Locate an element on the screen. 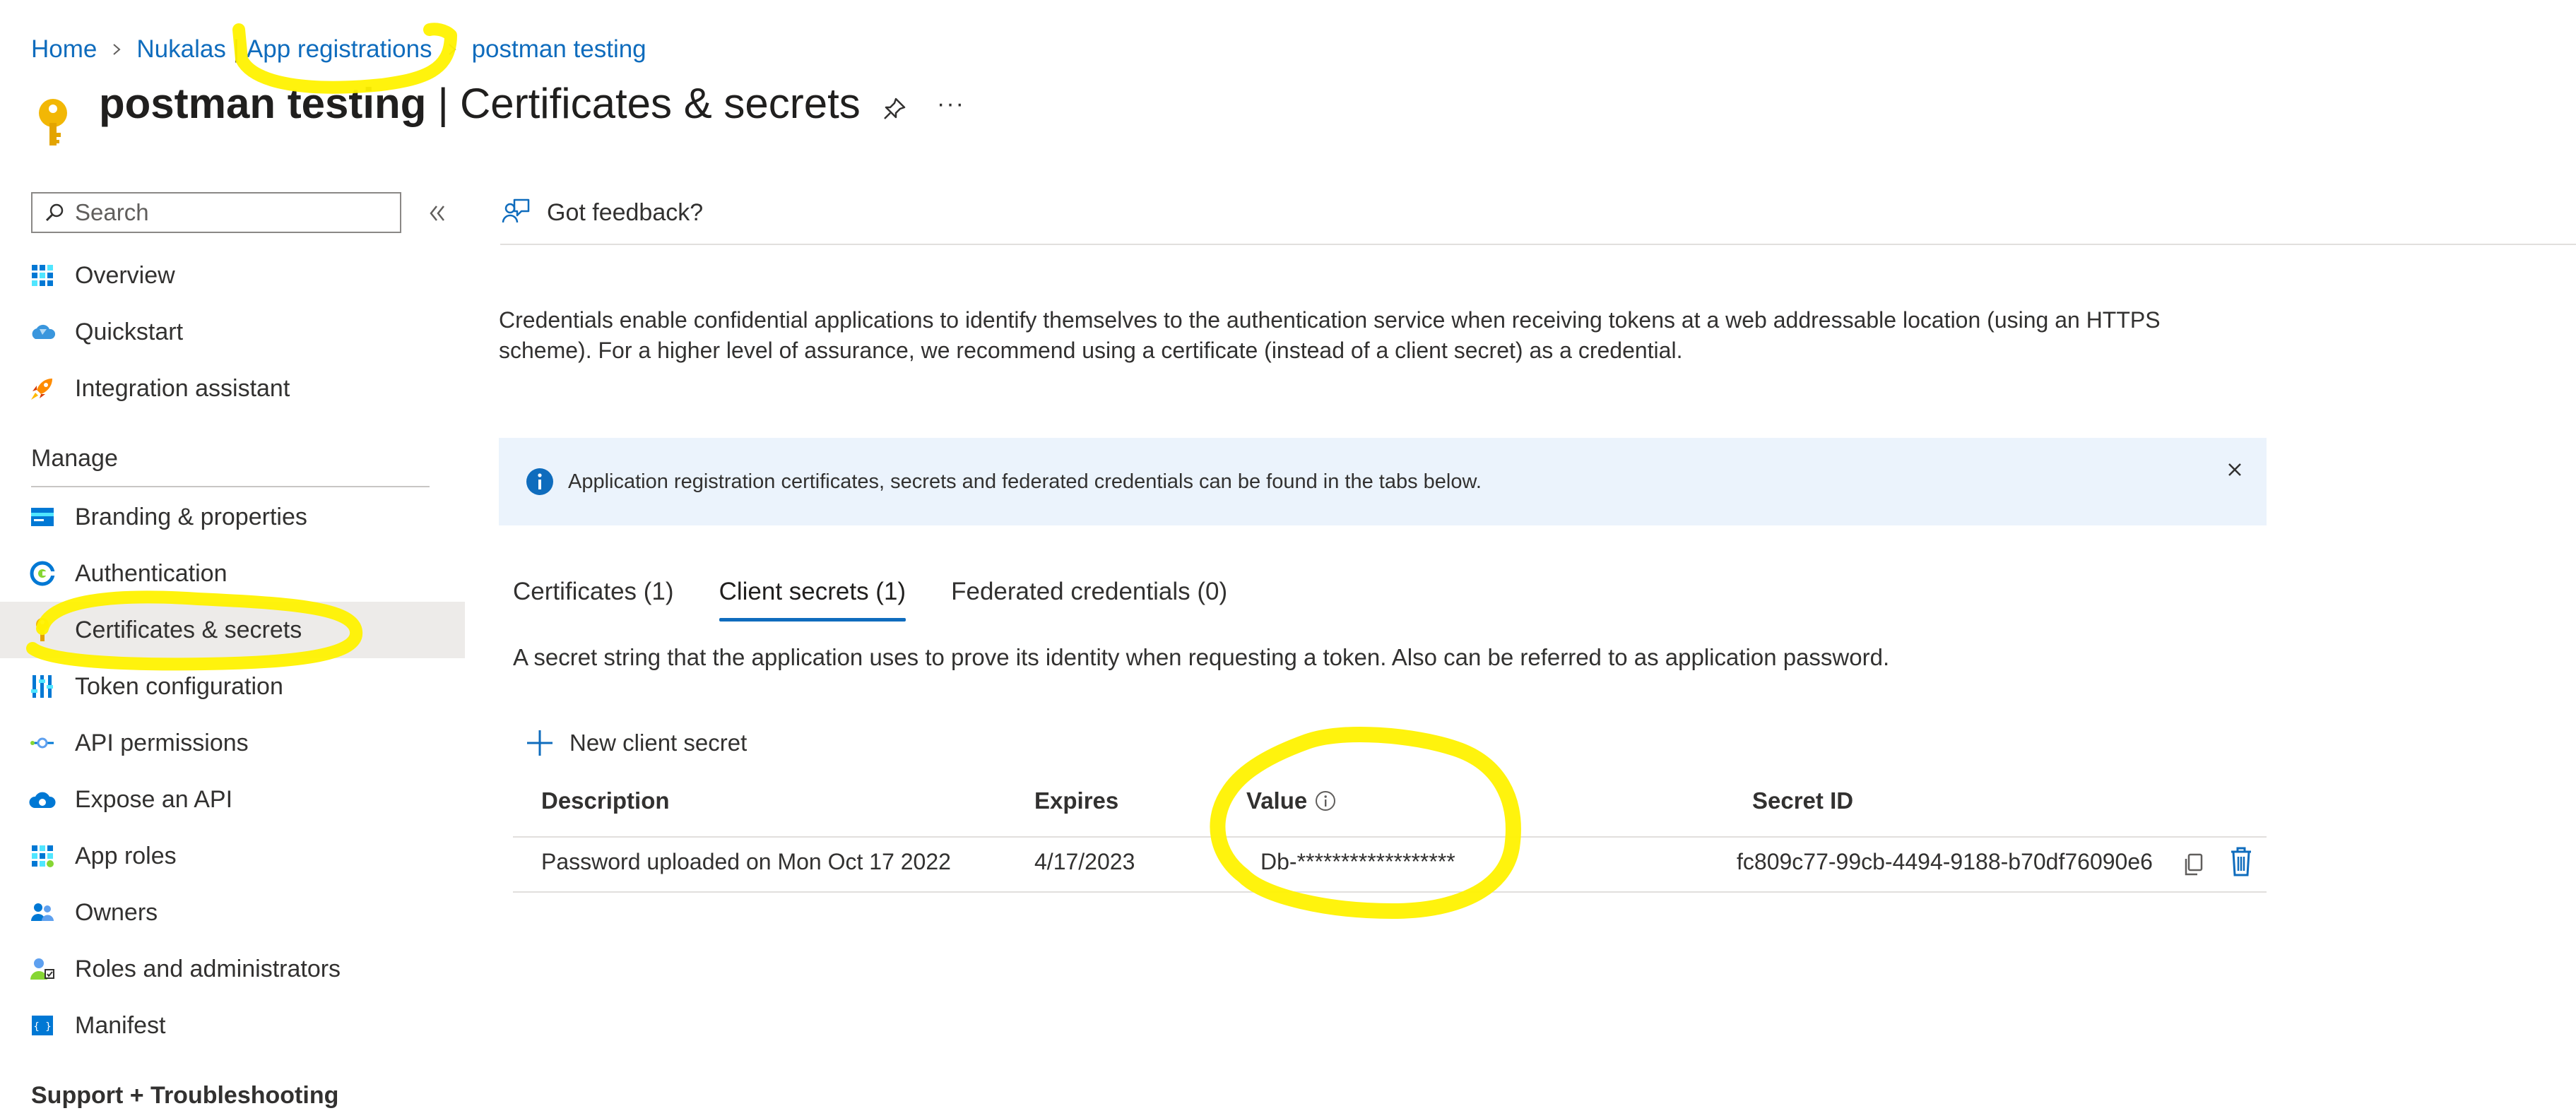  tab-certificates: Certificates (1) is located at coordinates (593, 594).